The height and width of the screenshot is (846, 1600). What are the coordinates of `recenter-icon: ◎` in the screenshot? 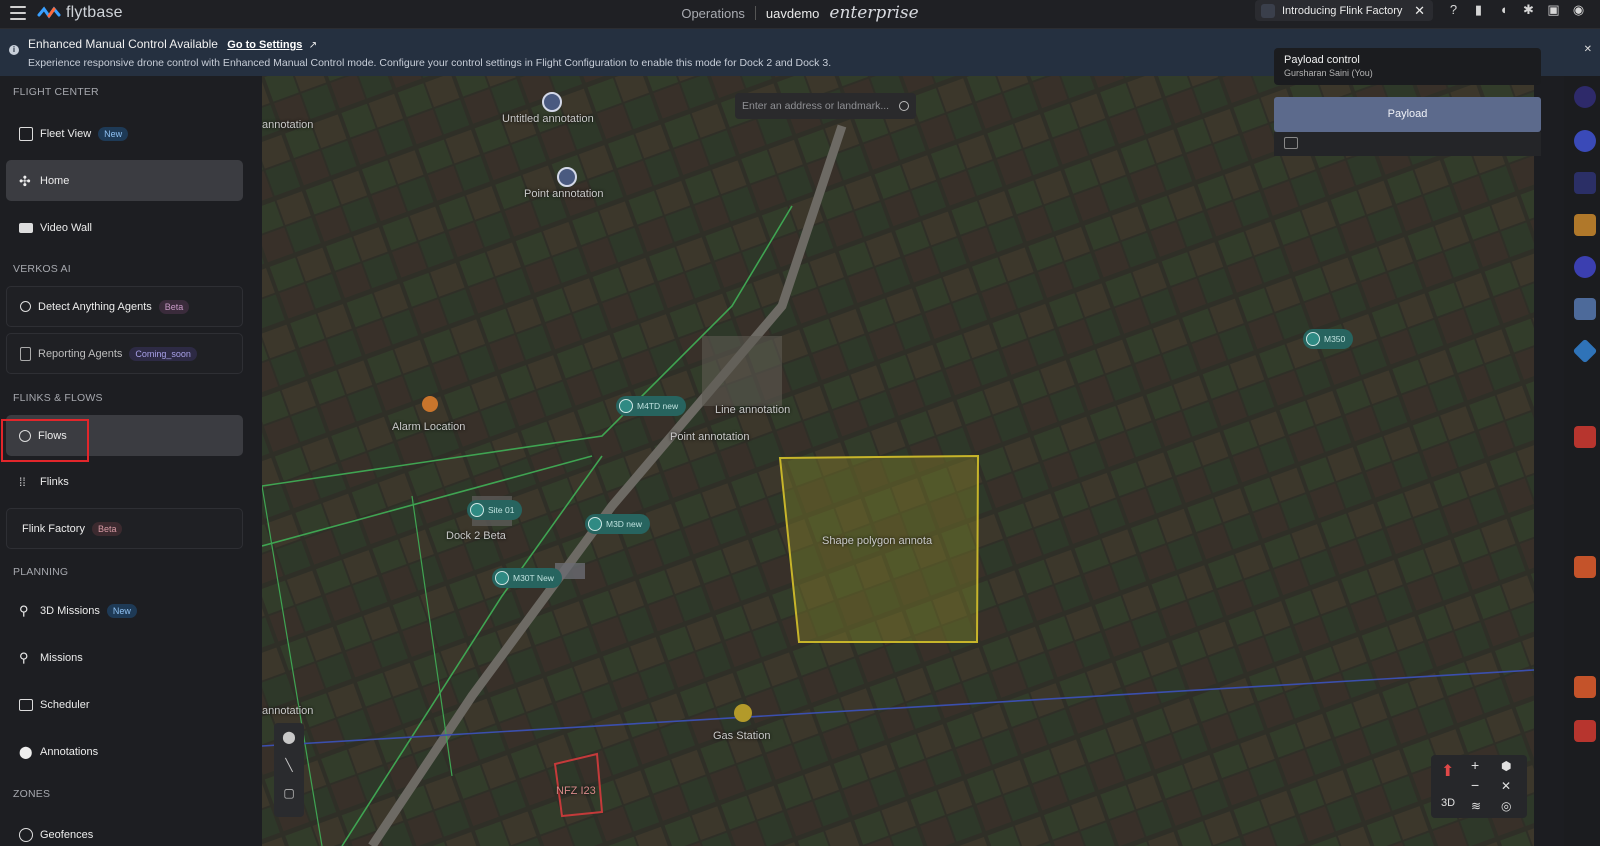 It's located at (1506, 806).